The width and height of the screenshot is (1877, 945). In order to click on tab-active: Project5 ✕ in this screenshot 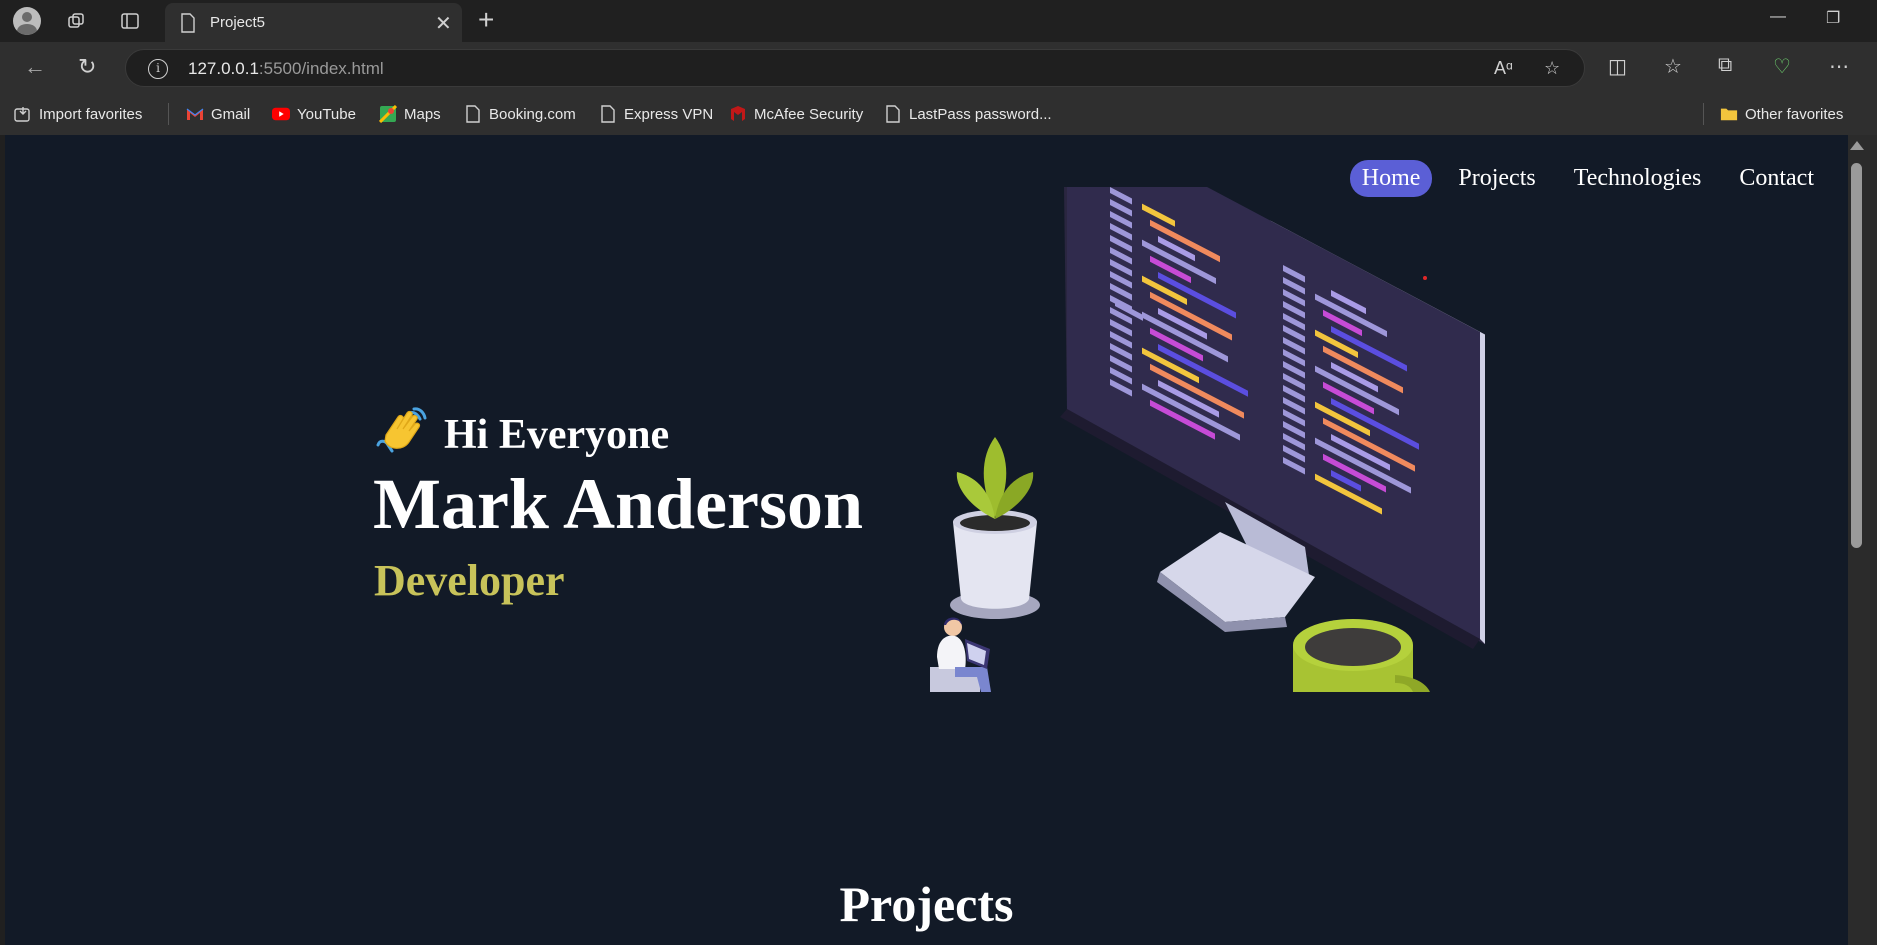, I will do `click(313, 22)`.